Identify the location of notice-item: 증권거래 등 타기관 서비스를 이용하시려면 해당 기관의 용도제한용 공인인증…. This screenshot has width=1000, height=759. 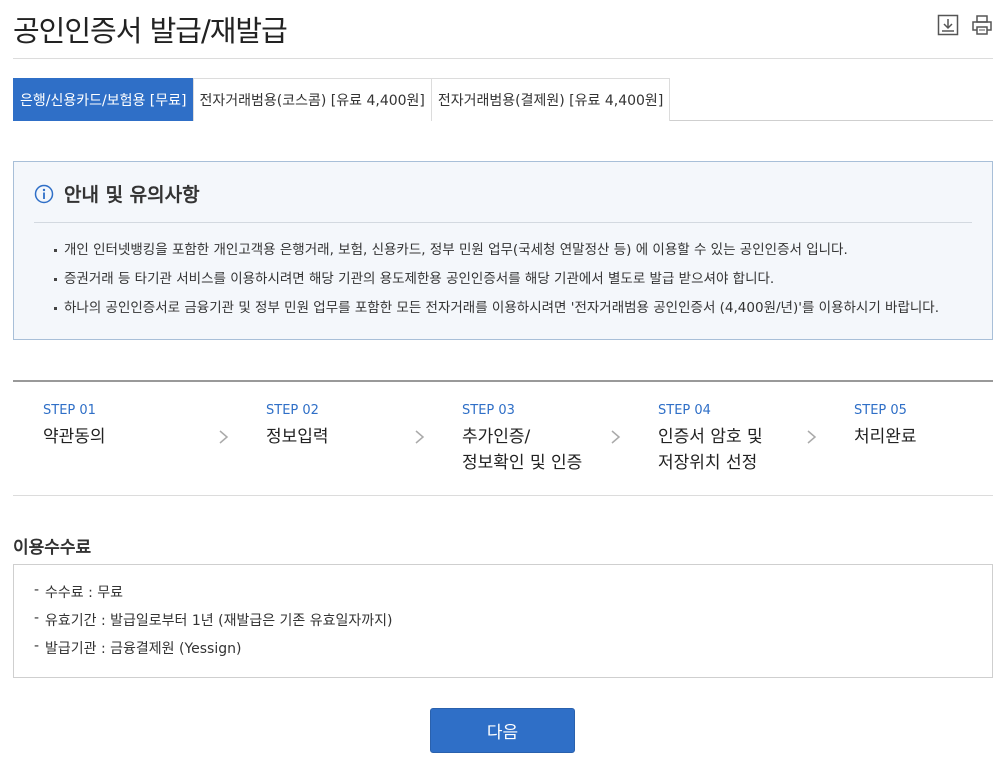
(495, 283).